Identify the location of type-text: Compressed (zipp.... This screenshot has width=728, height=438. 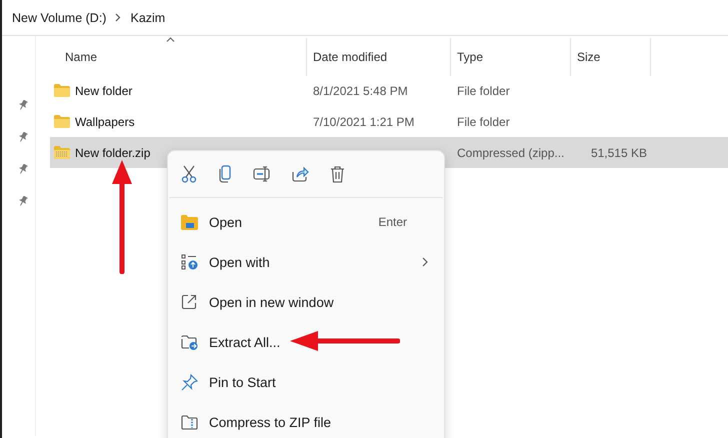
(510, 153).